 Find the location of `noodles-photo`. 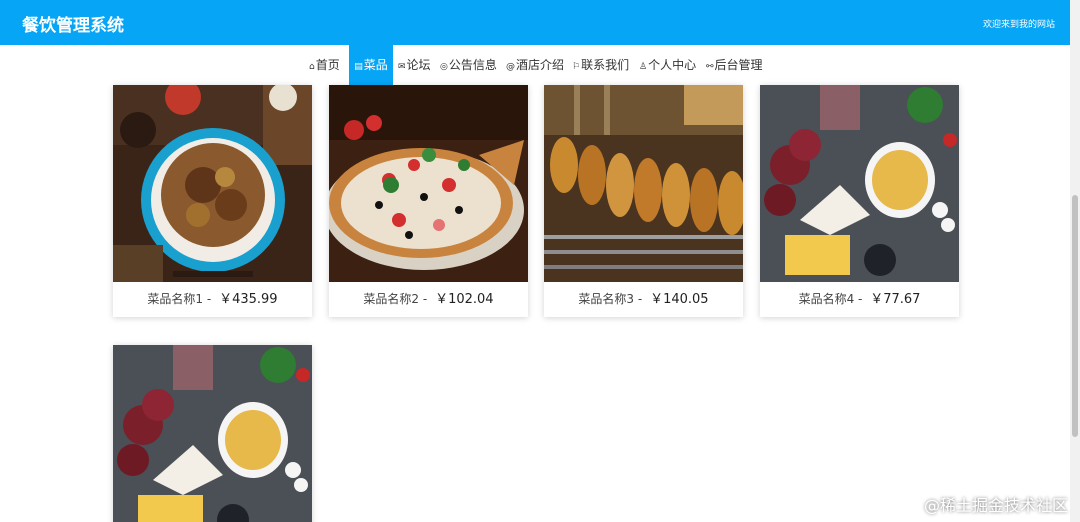

noodles-photo is located at coordinates (212, 183).